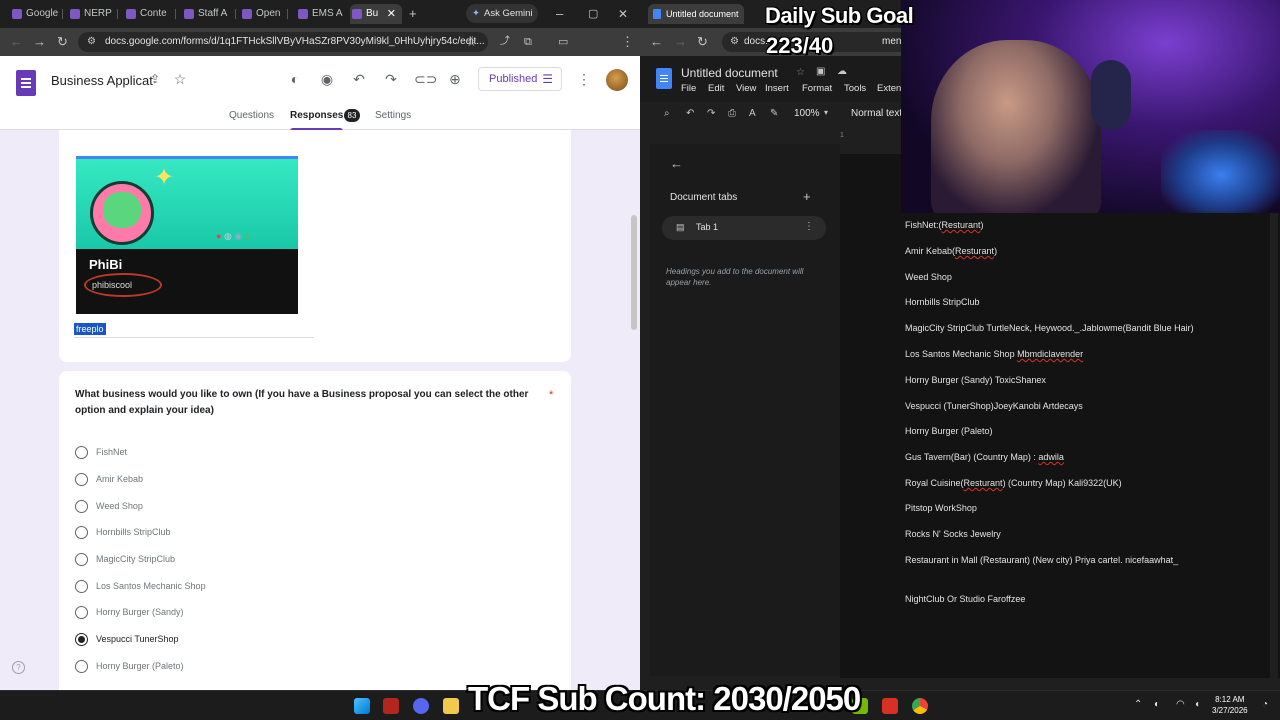 Image resolution: width=1280 pixels, height=720 pixels. I want to click on cast-icon: ▭, so click(563, 42).